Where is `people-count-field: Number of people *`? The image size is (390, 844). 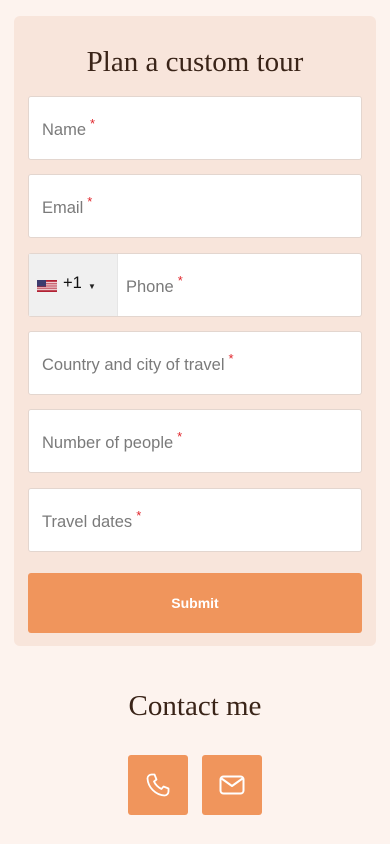
people-count-field: Number of people * is located at coordinates (195, 441).